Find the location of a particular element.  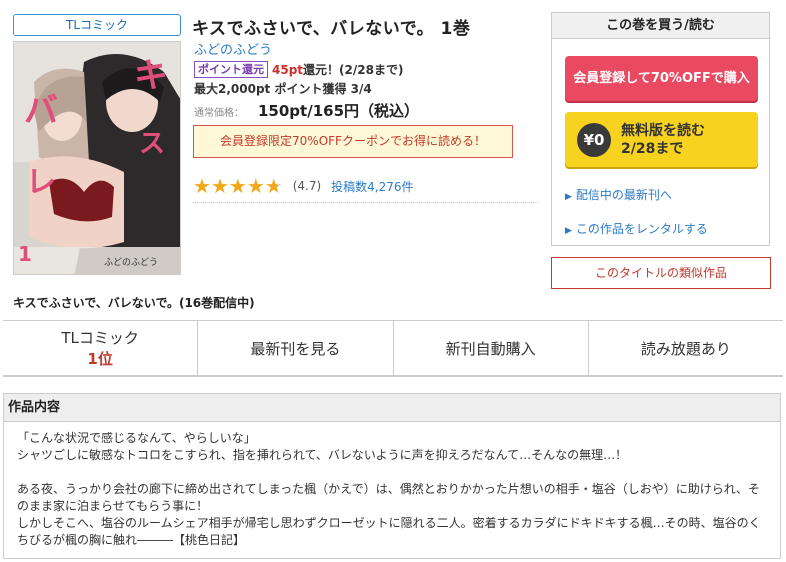

rental-link: ▶ この作品をレンタルする is located at coordinates (636, 228).